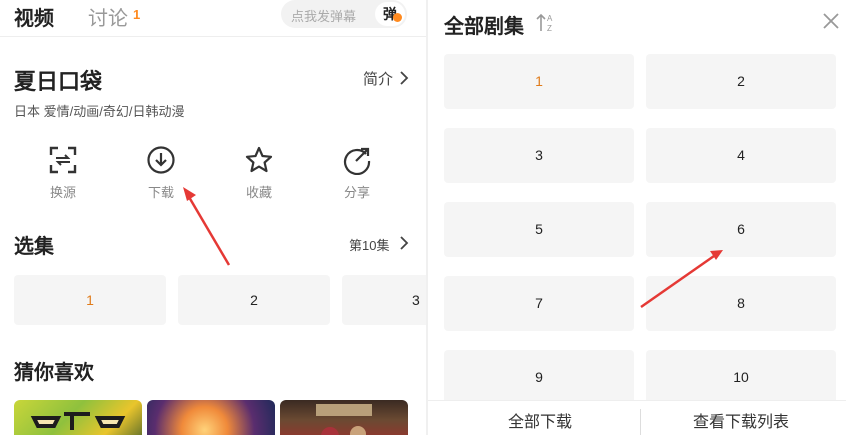  What do you see at coordinates (831, 21) in the screenshot?
I see `close-icon` at bounding box center [831, 21].